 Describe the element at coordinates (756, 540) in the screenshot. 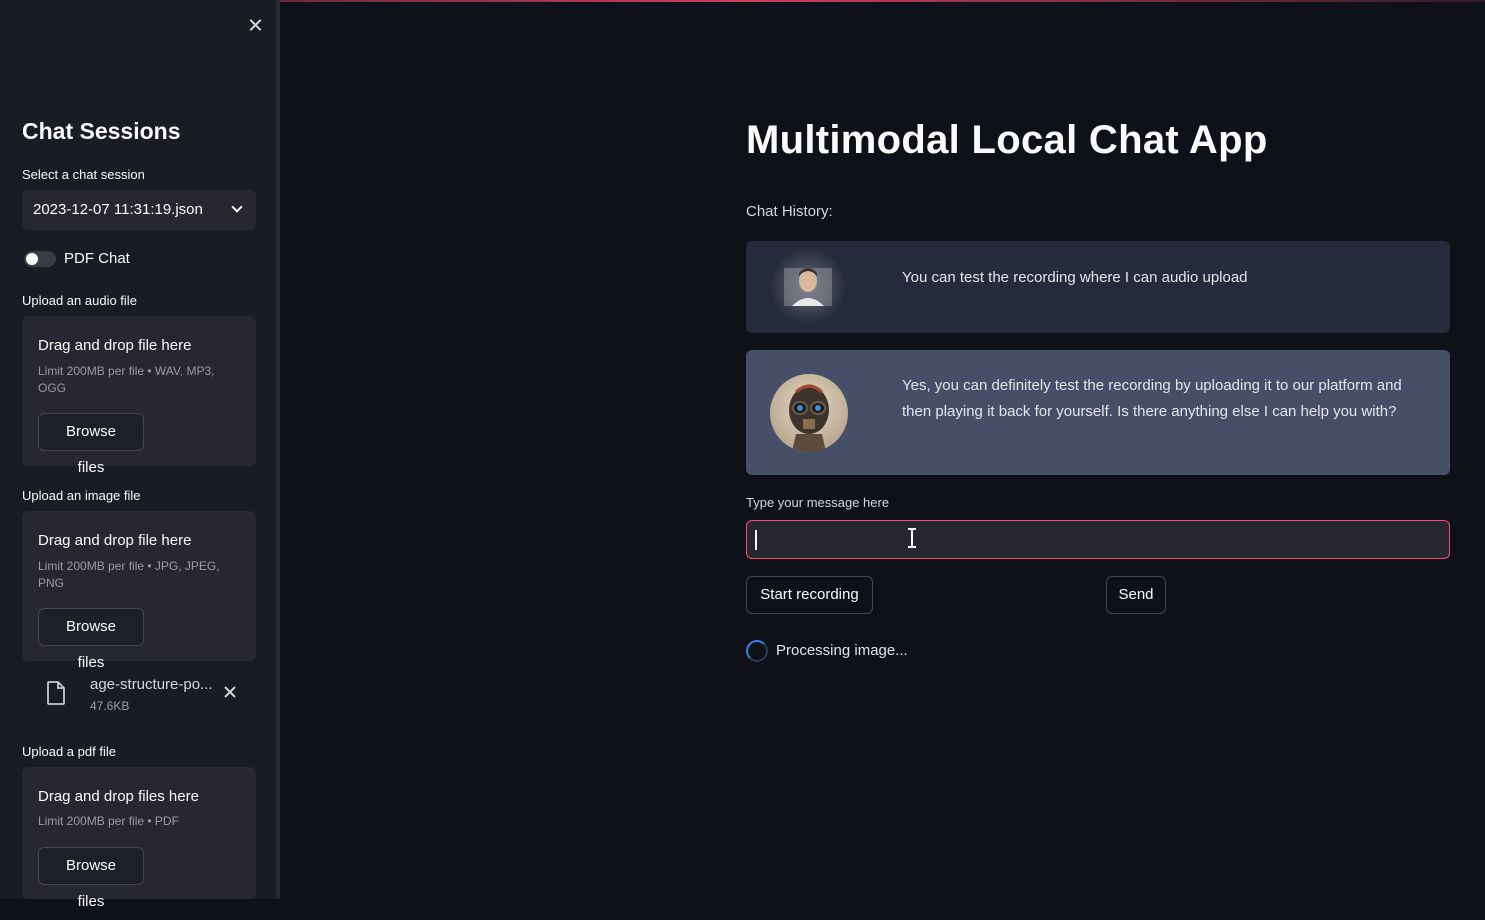

I see `text-caret` at that location.